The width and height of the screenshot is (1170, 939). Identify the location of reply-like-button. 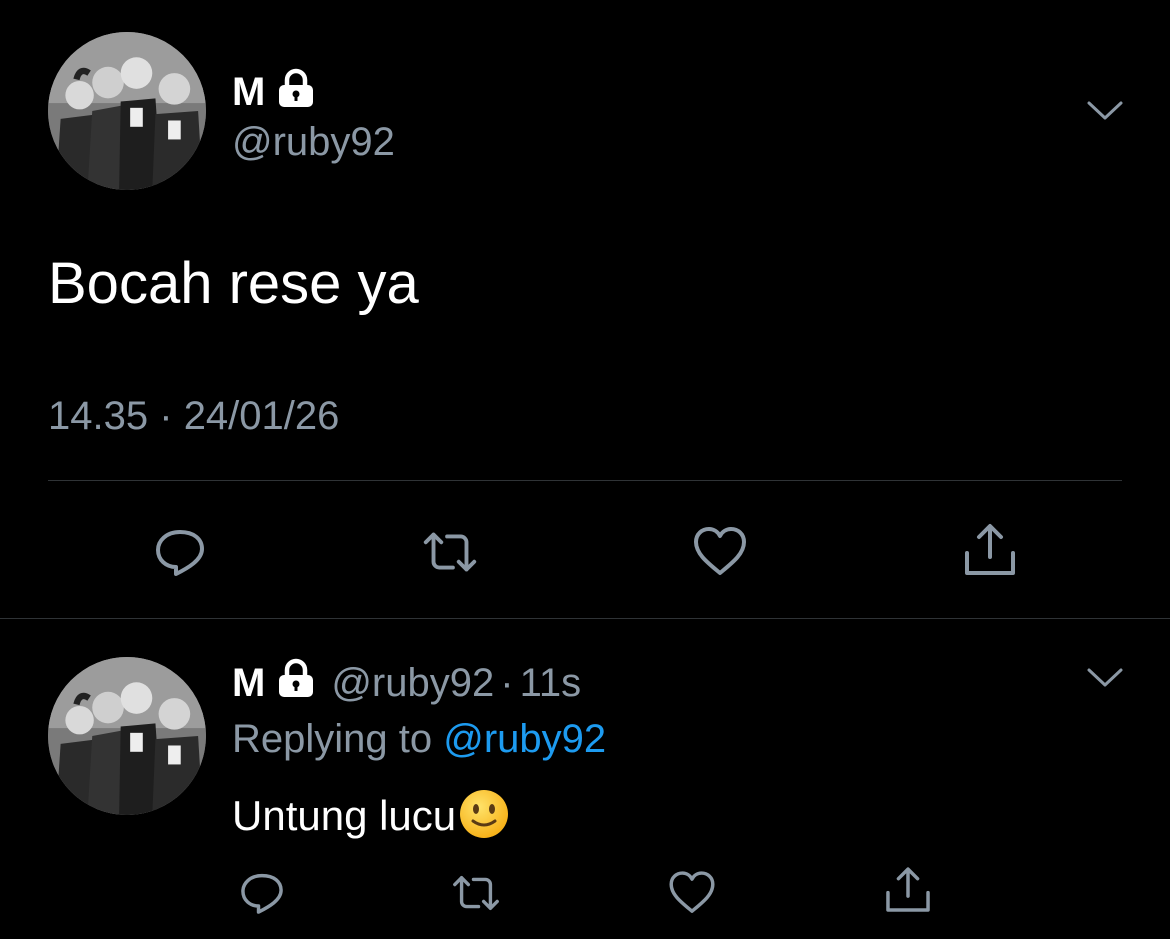
(692, 893).